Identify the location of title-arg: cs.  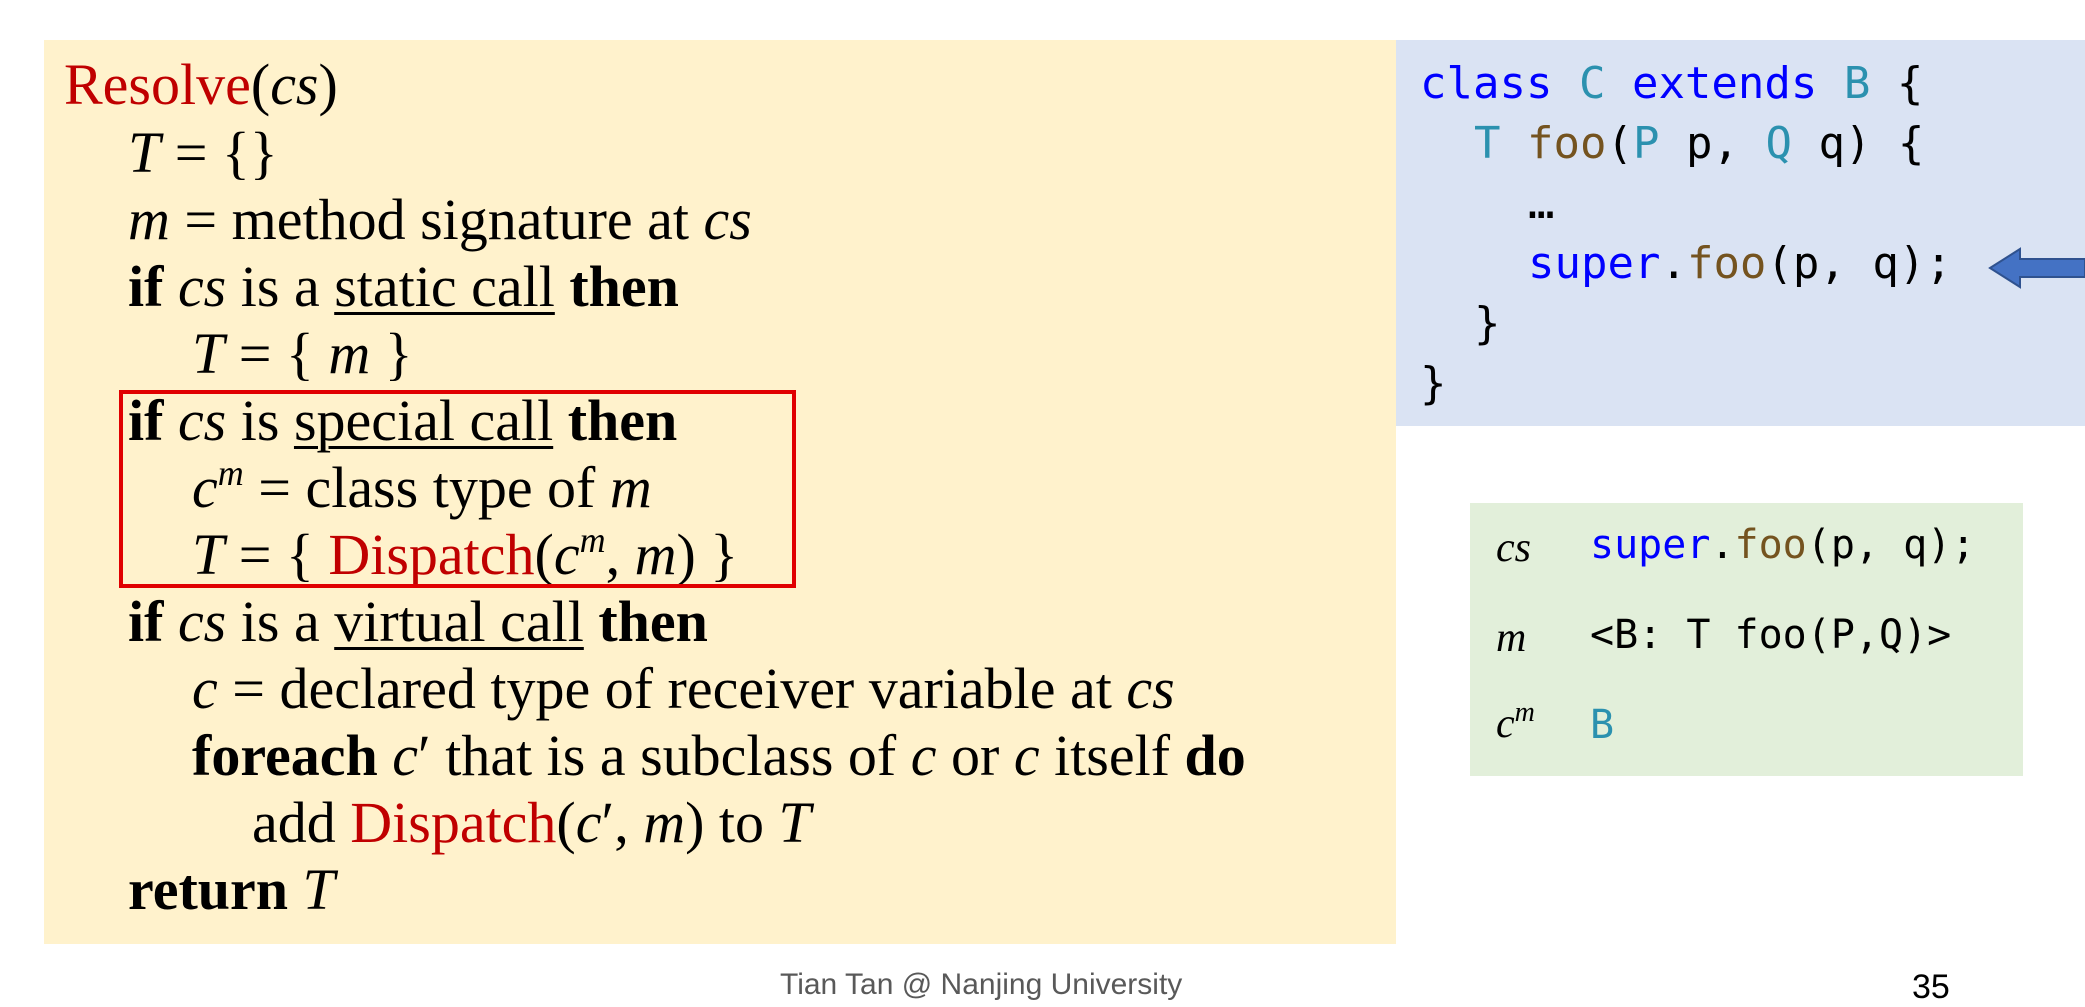
(294, 84).